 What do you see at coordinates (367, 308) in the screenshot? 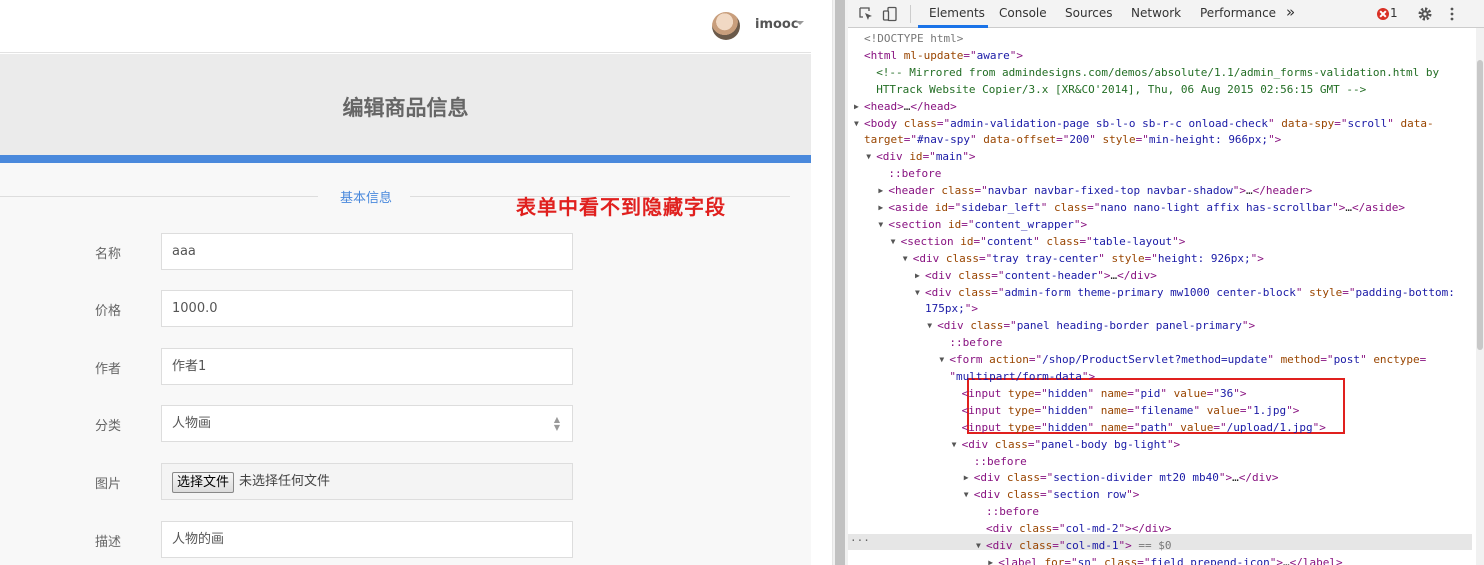
I see `price-input: 1000.0` at bounding box center [367, 308].